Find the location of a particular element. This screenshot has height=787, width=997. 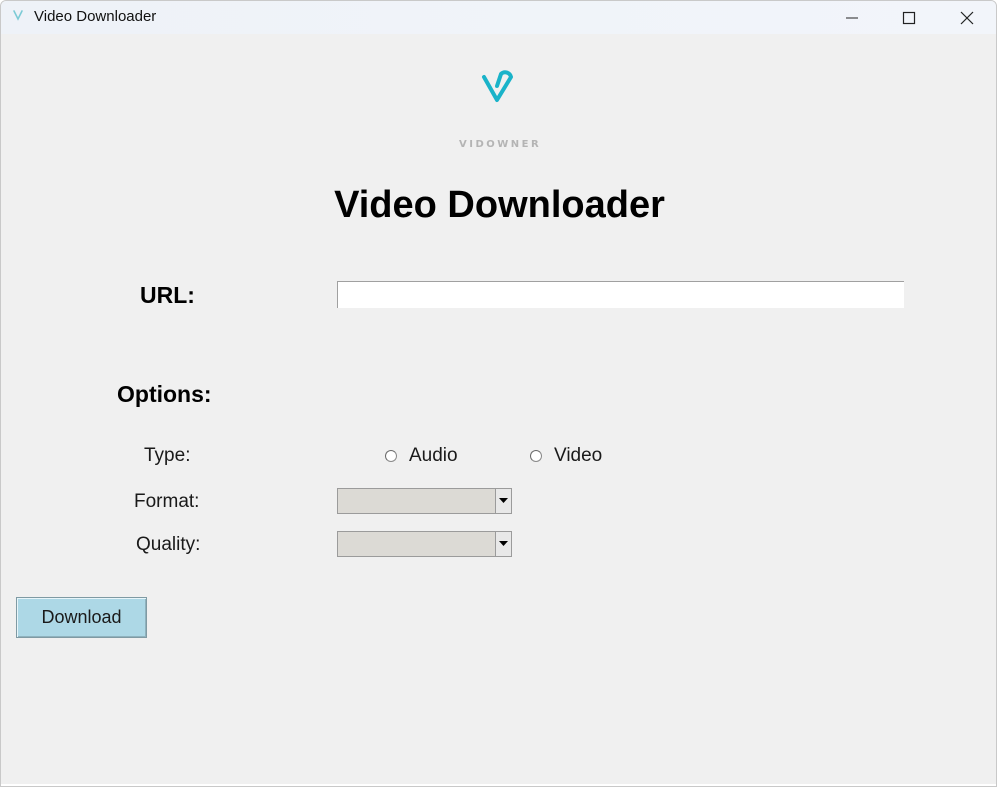

page-title: Video Downloader is located at coordinates (499, 205).